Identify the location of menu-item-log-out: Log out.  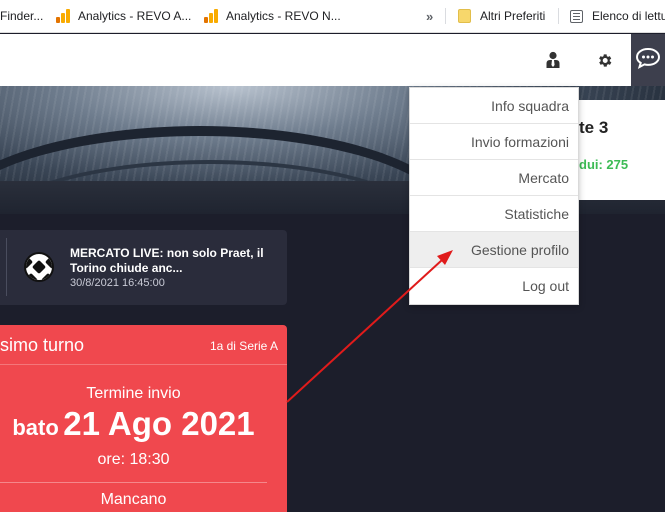
(494, 286).